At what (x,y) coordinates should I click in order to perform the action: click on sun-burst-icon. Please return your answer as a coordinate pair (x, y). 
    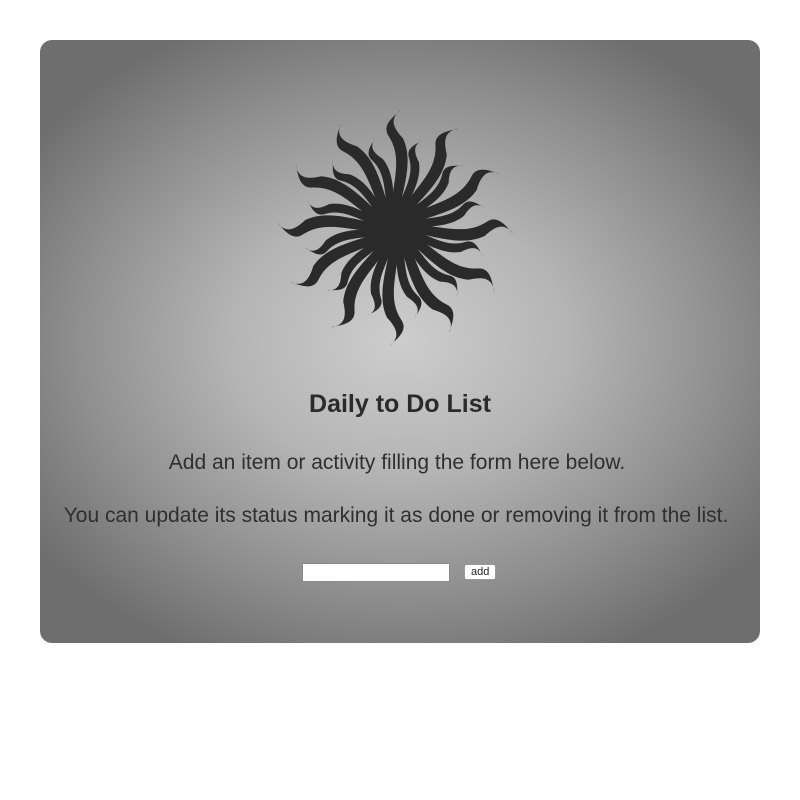
    Looking at the image, I should click on (395, 228).